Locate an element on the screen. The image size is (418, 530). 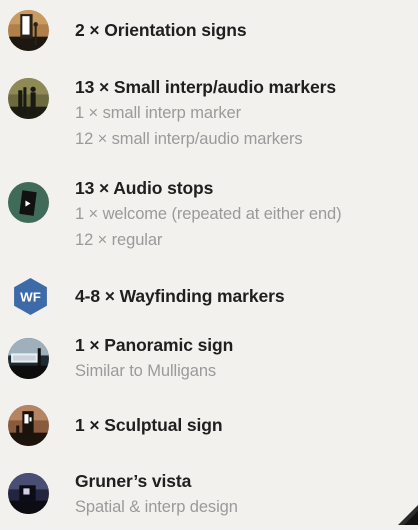
wayfinding-hexagon-icon: WF is located at coordinates (30, 296).